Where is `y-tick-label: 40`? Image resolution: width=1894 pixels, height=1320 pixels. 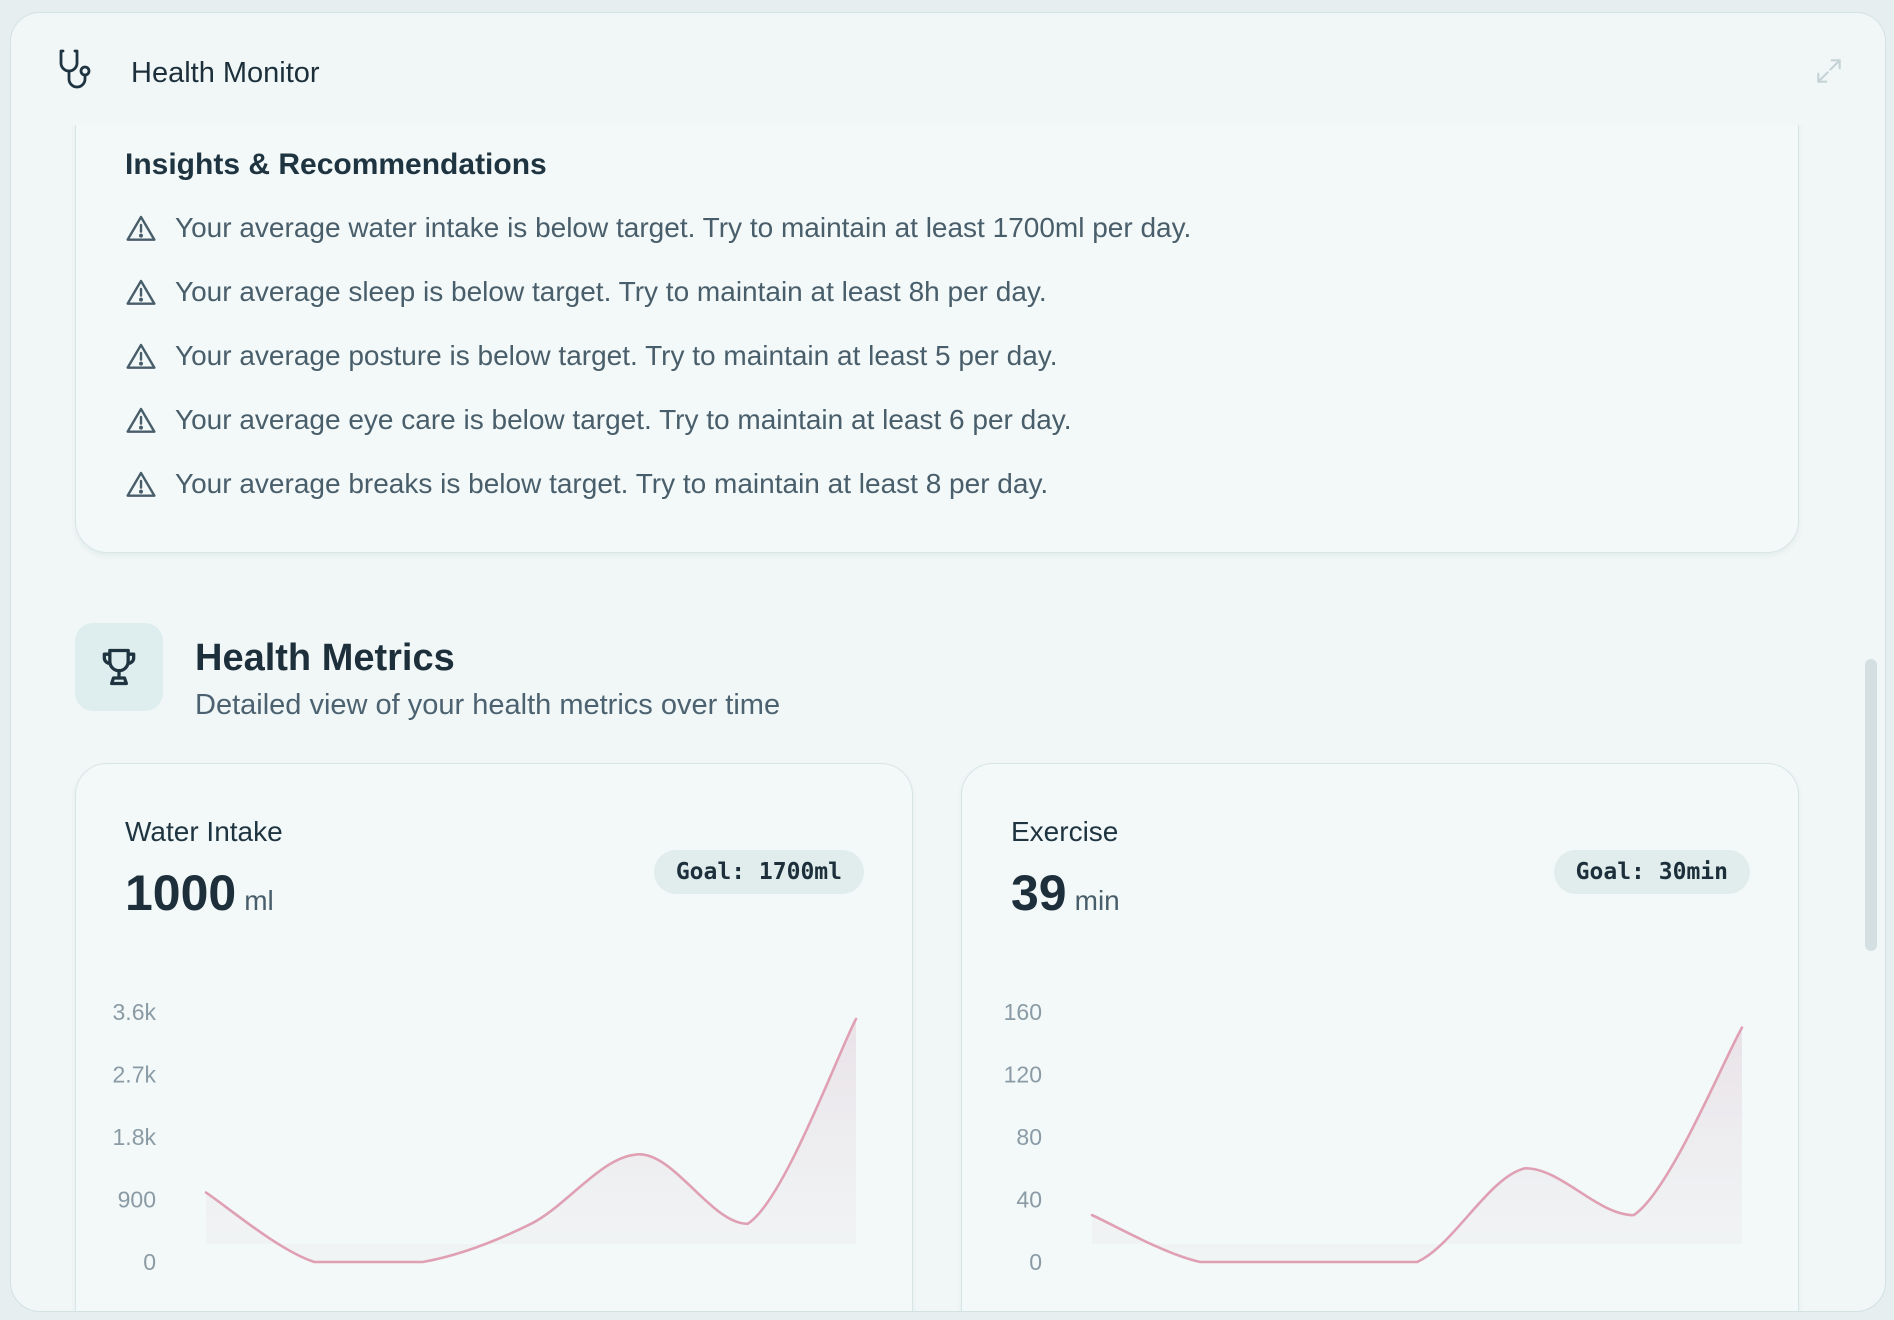 y-tick-label: 40 is located at coordinates (1029, 1200).